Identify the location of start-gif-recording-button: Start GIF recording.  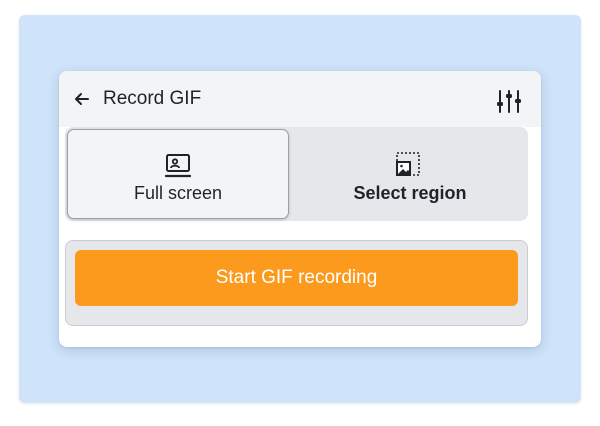
(296, 278).